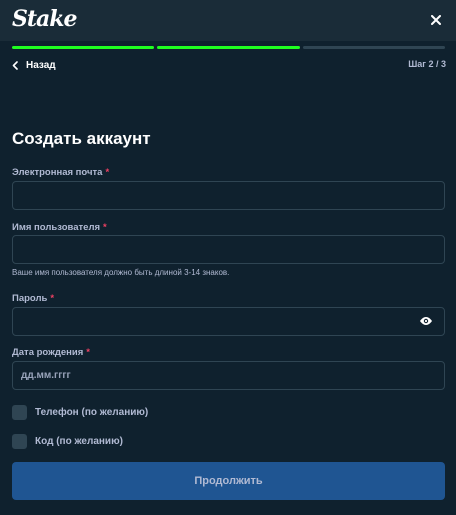 This screenshot has height=515, width=456. I want to click on eye-icon, so click(426, 321).